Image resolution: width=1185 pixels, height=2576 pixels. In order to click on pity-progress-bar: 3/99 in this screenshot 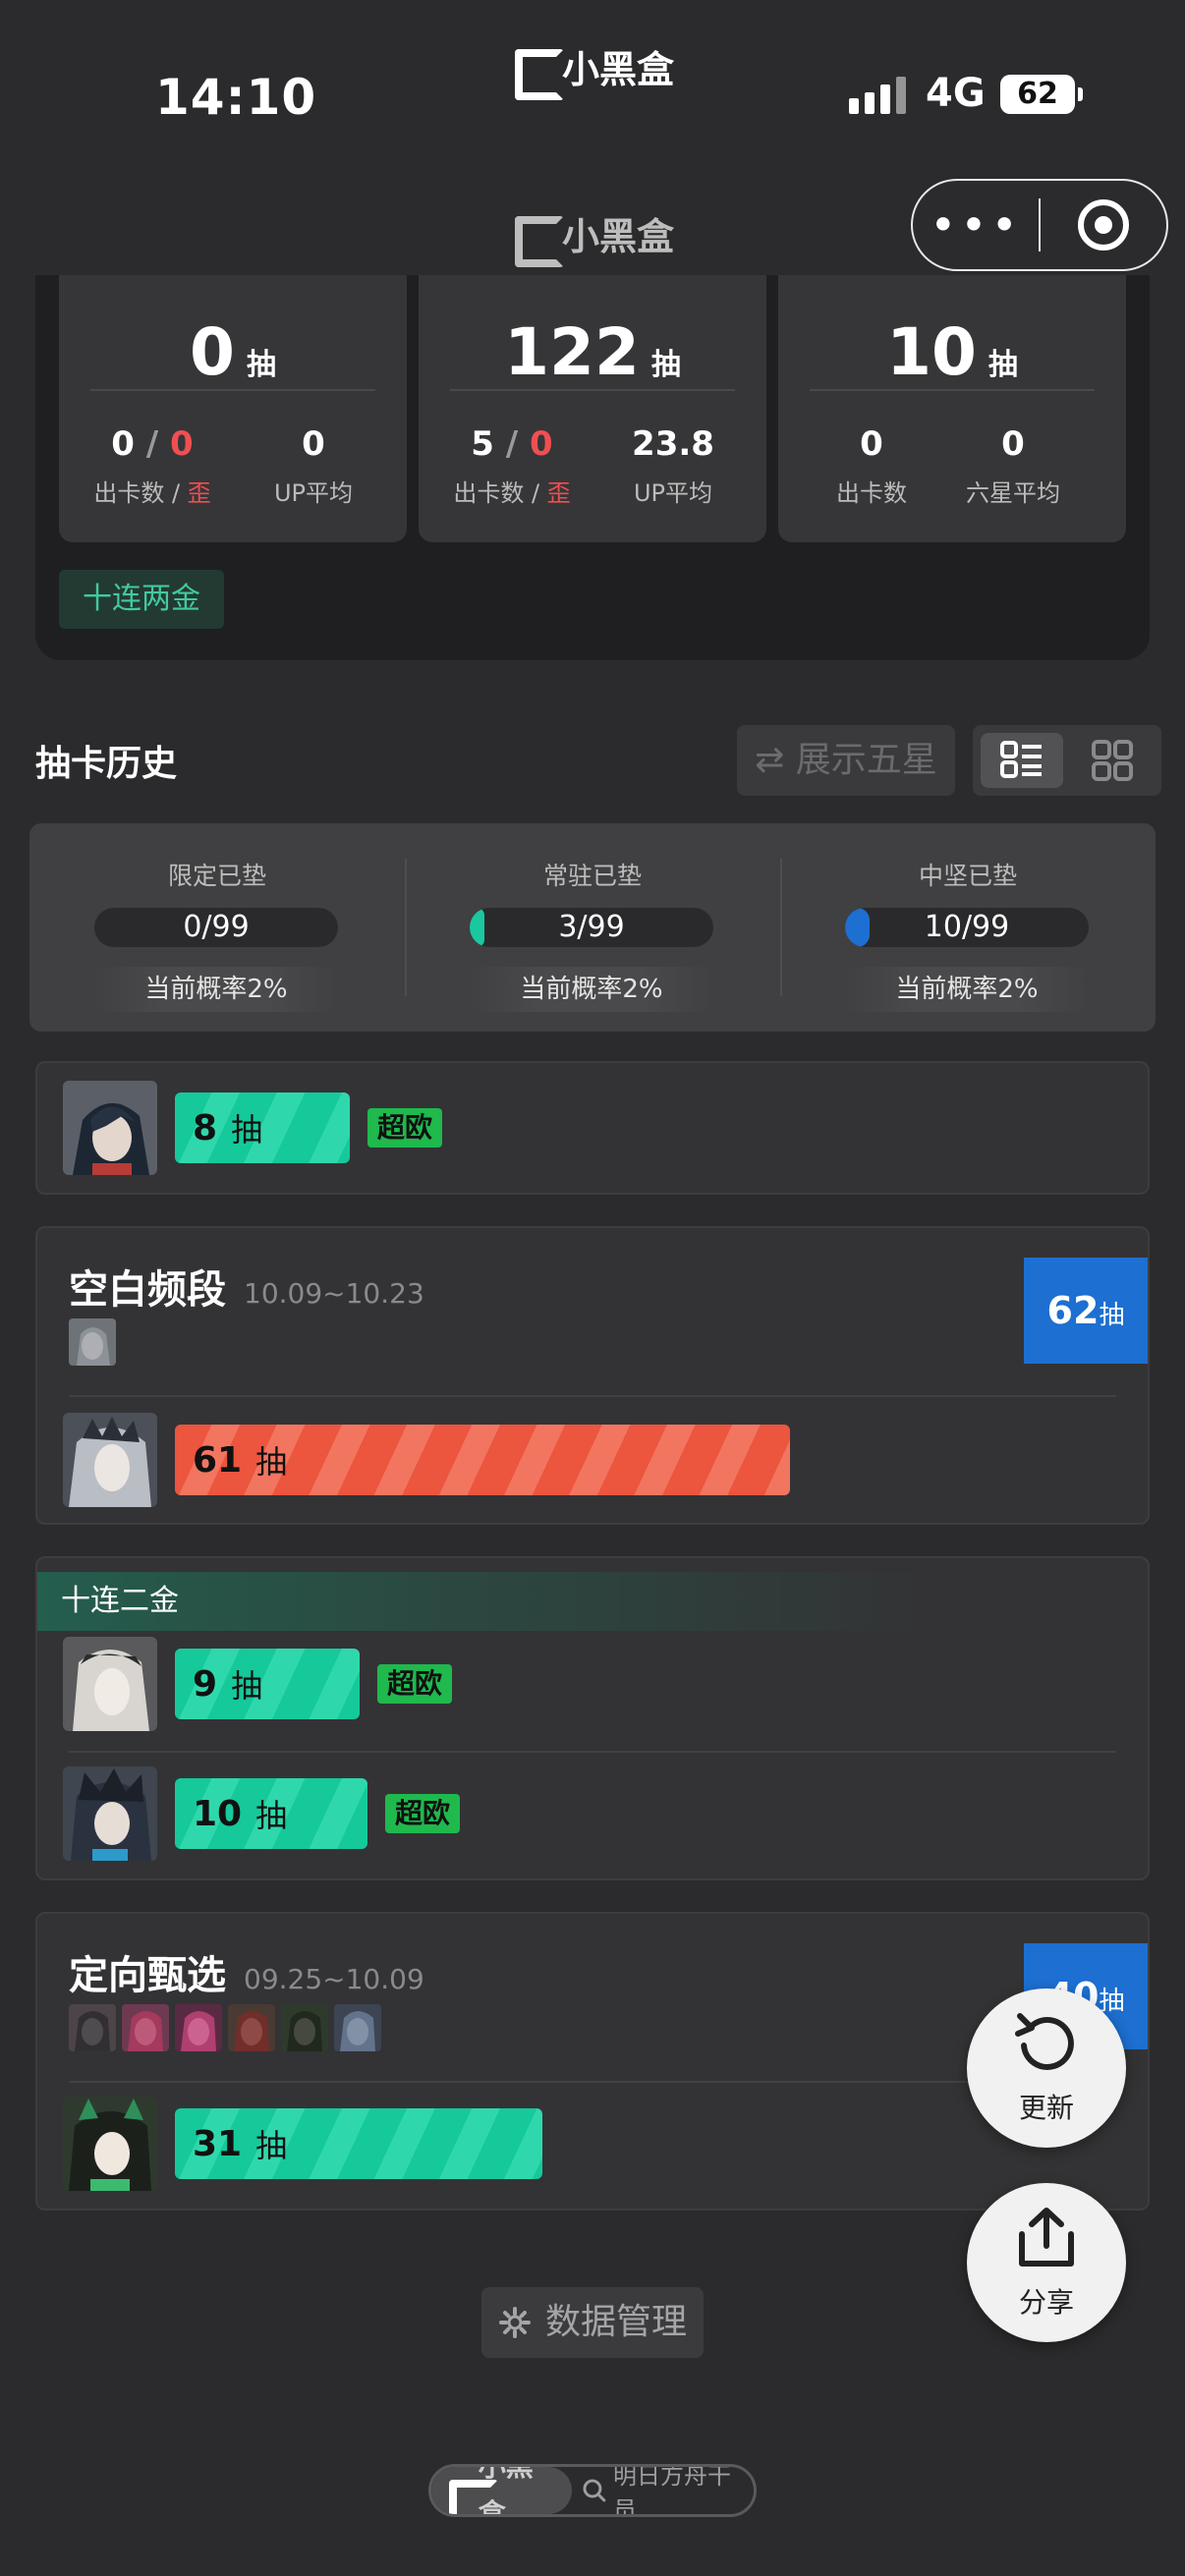, I will do `click(592, 927)`.